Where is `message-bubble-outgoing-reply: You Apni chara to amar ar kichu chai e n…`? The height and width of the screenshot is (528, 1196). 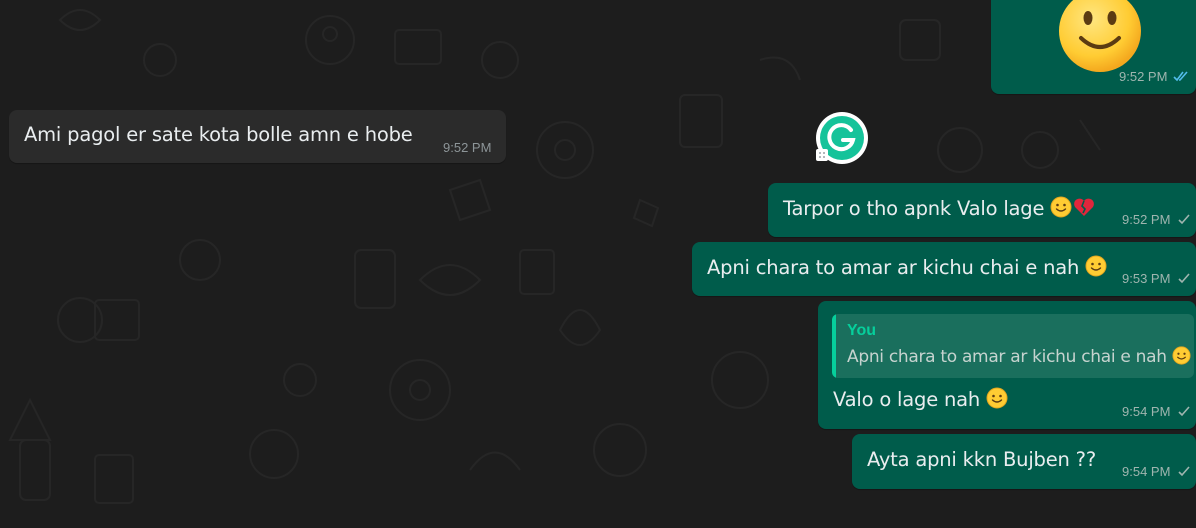
message-bubble-outgoing-reply: You Apni chara to amar ar kichu chai e n… is located at coordinates (1007, 365).